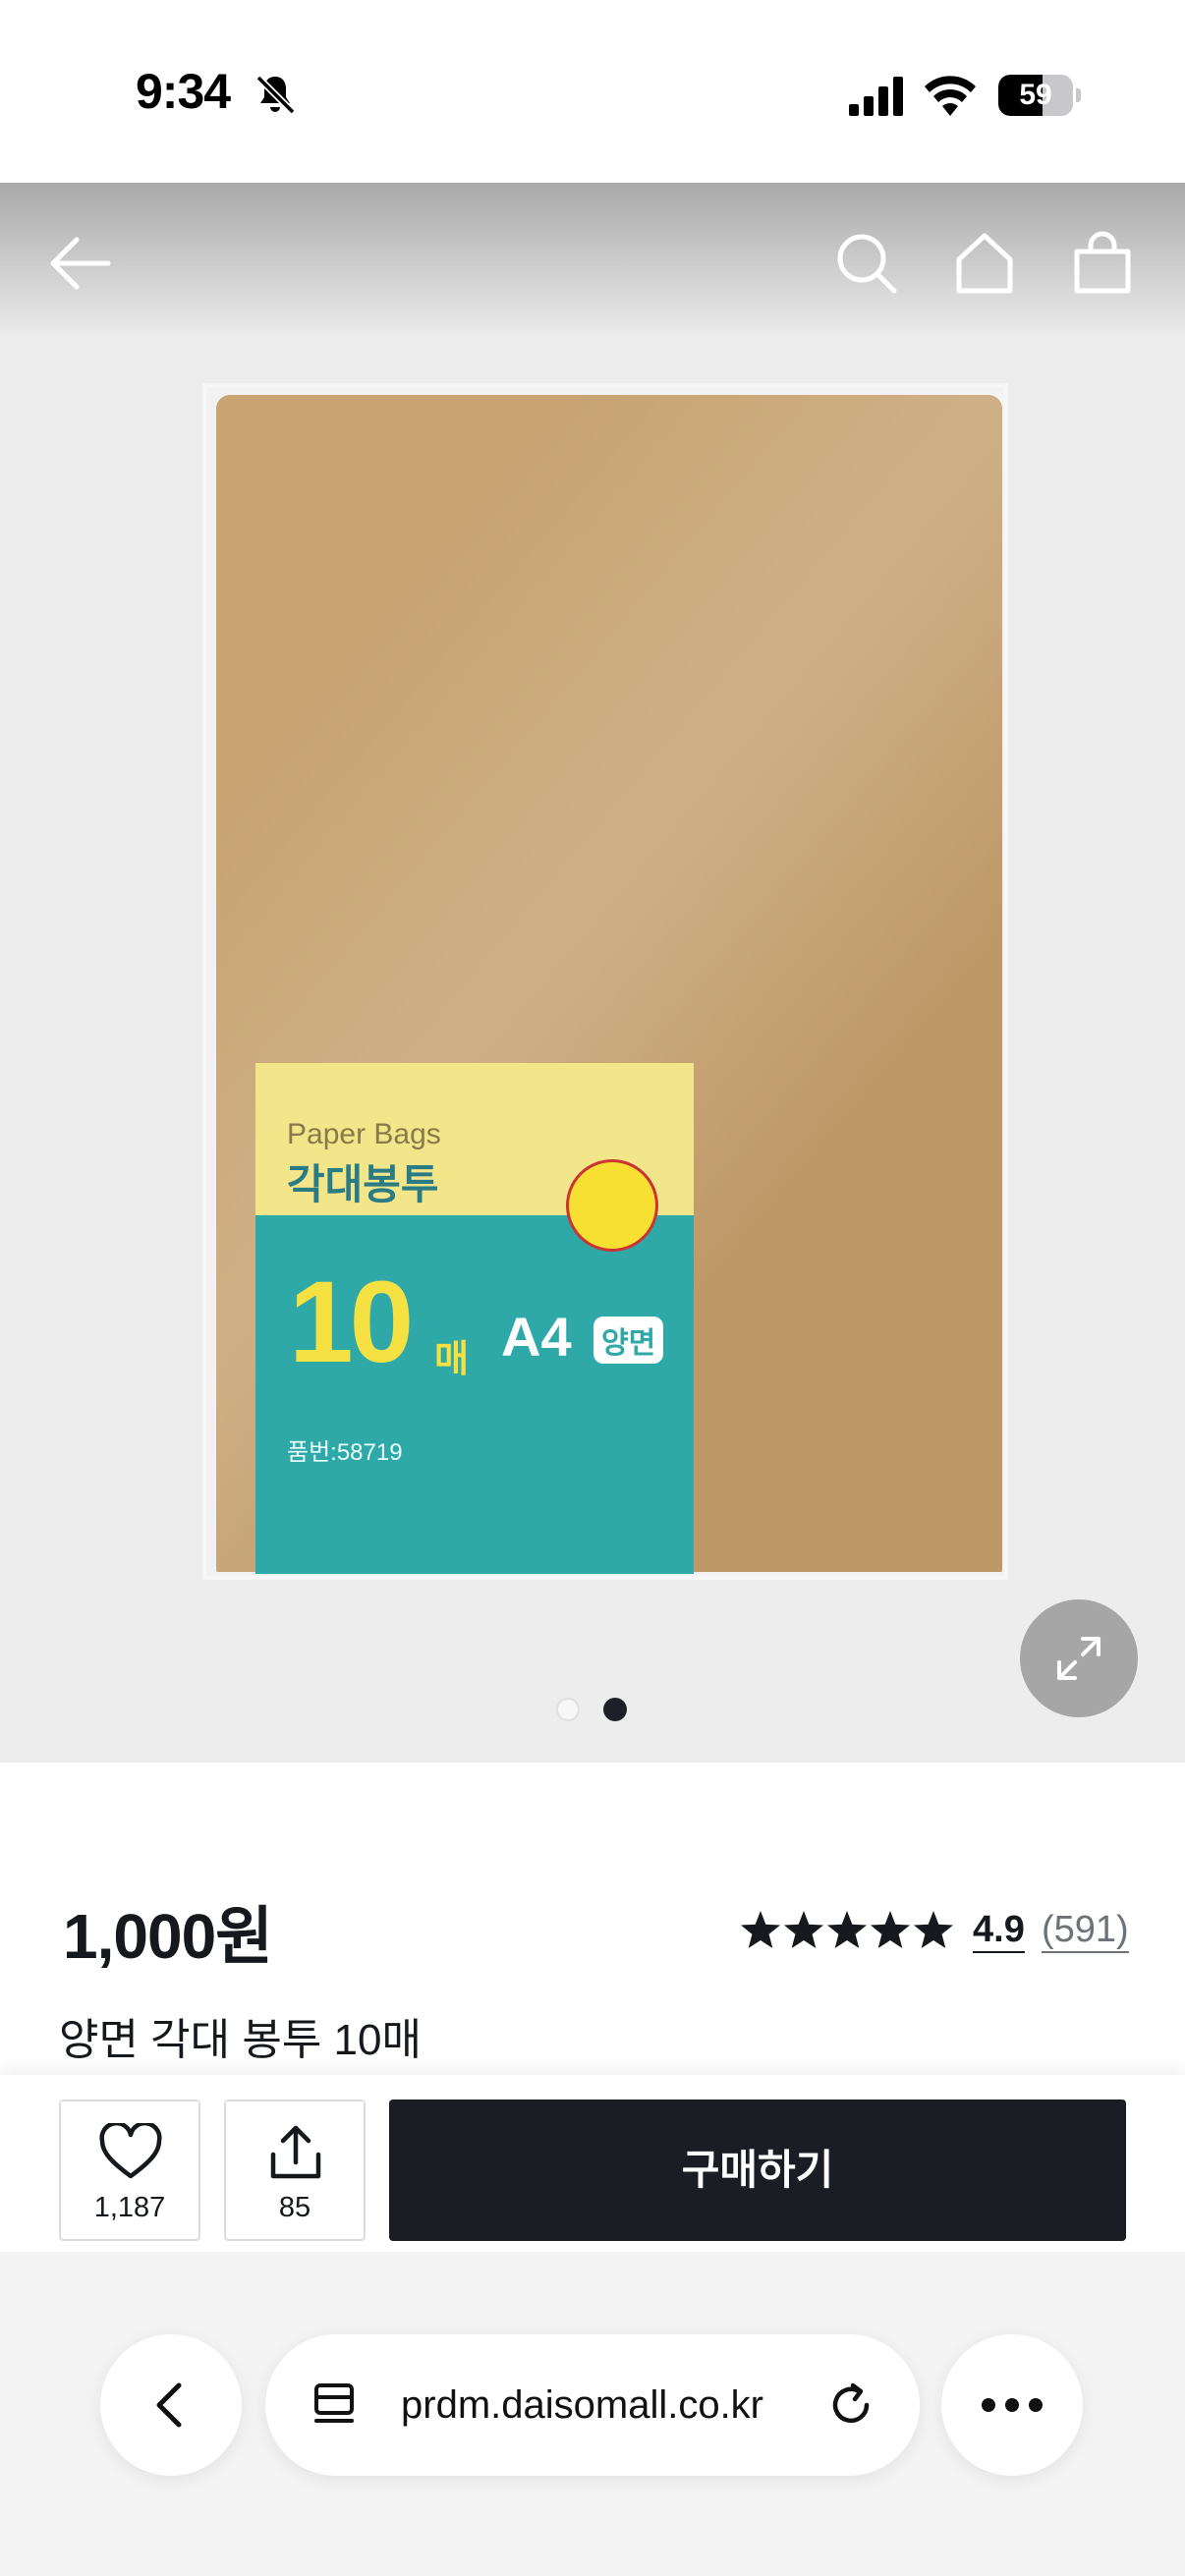  I want to click on back-arrow-icon, so click(78, 263).